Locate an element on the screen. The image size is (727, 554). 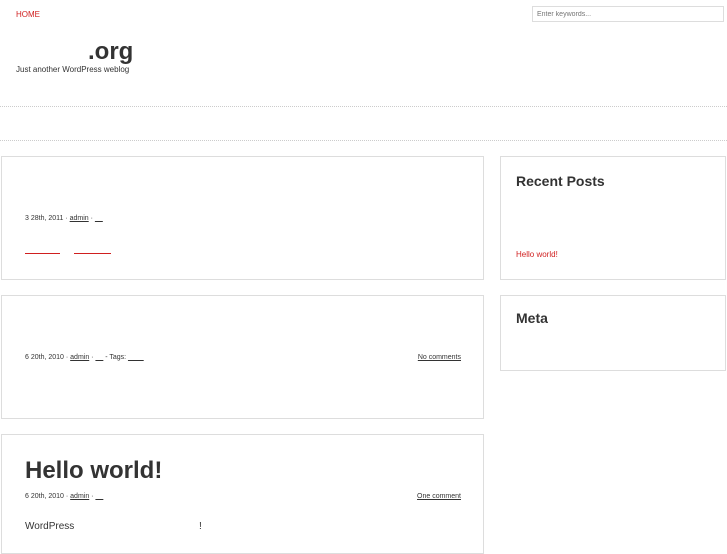
top-nav: HOME is located at coordinates (28, 14).